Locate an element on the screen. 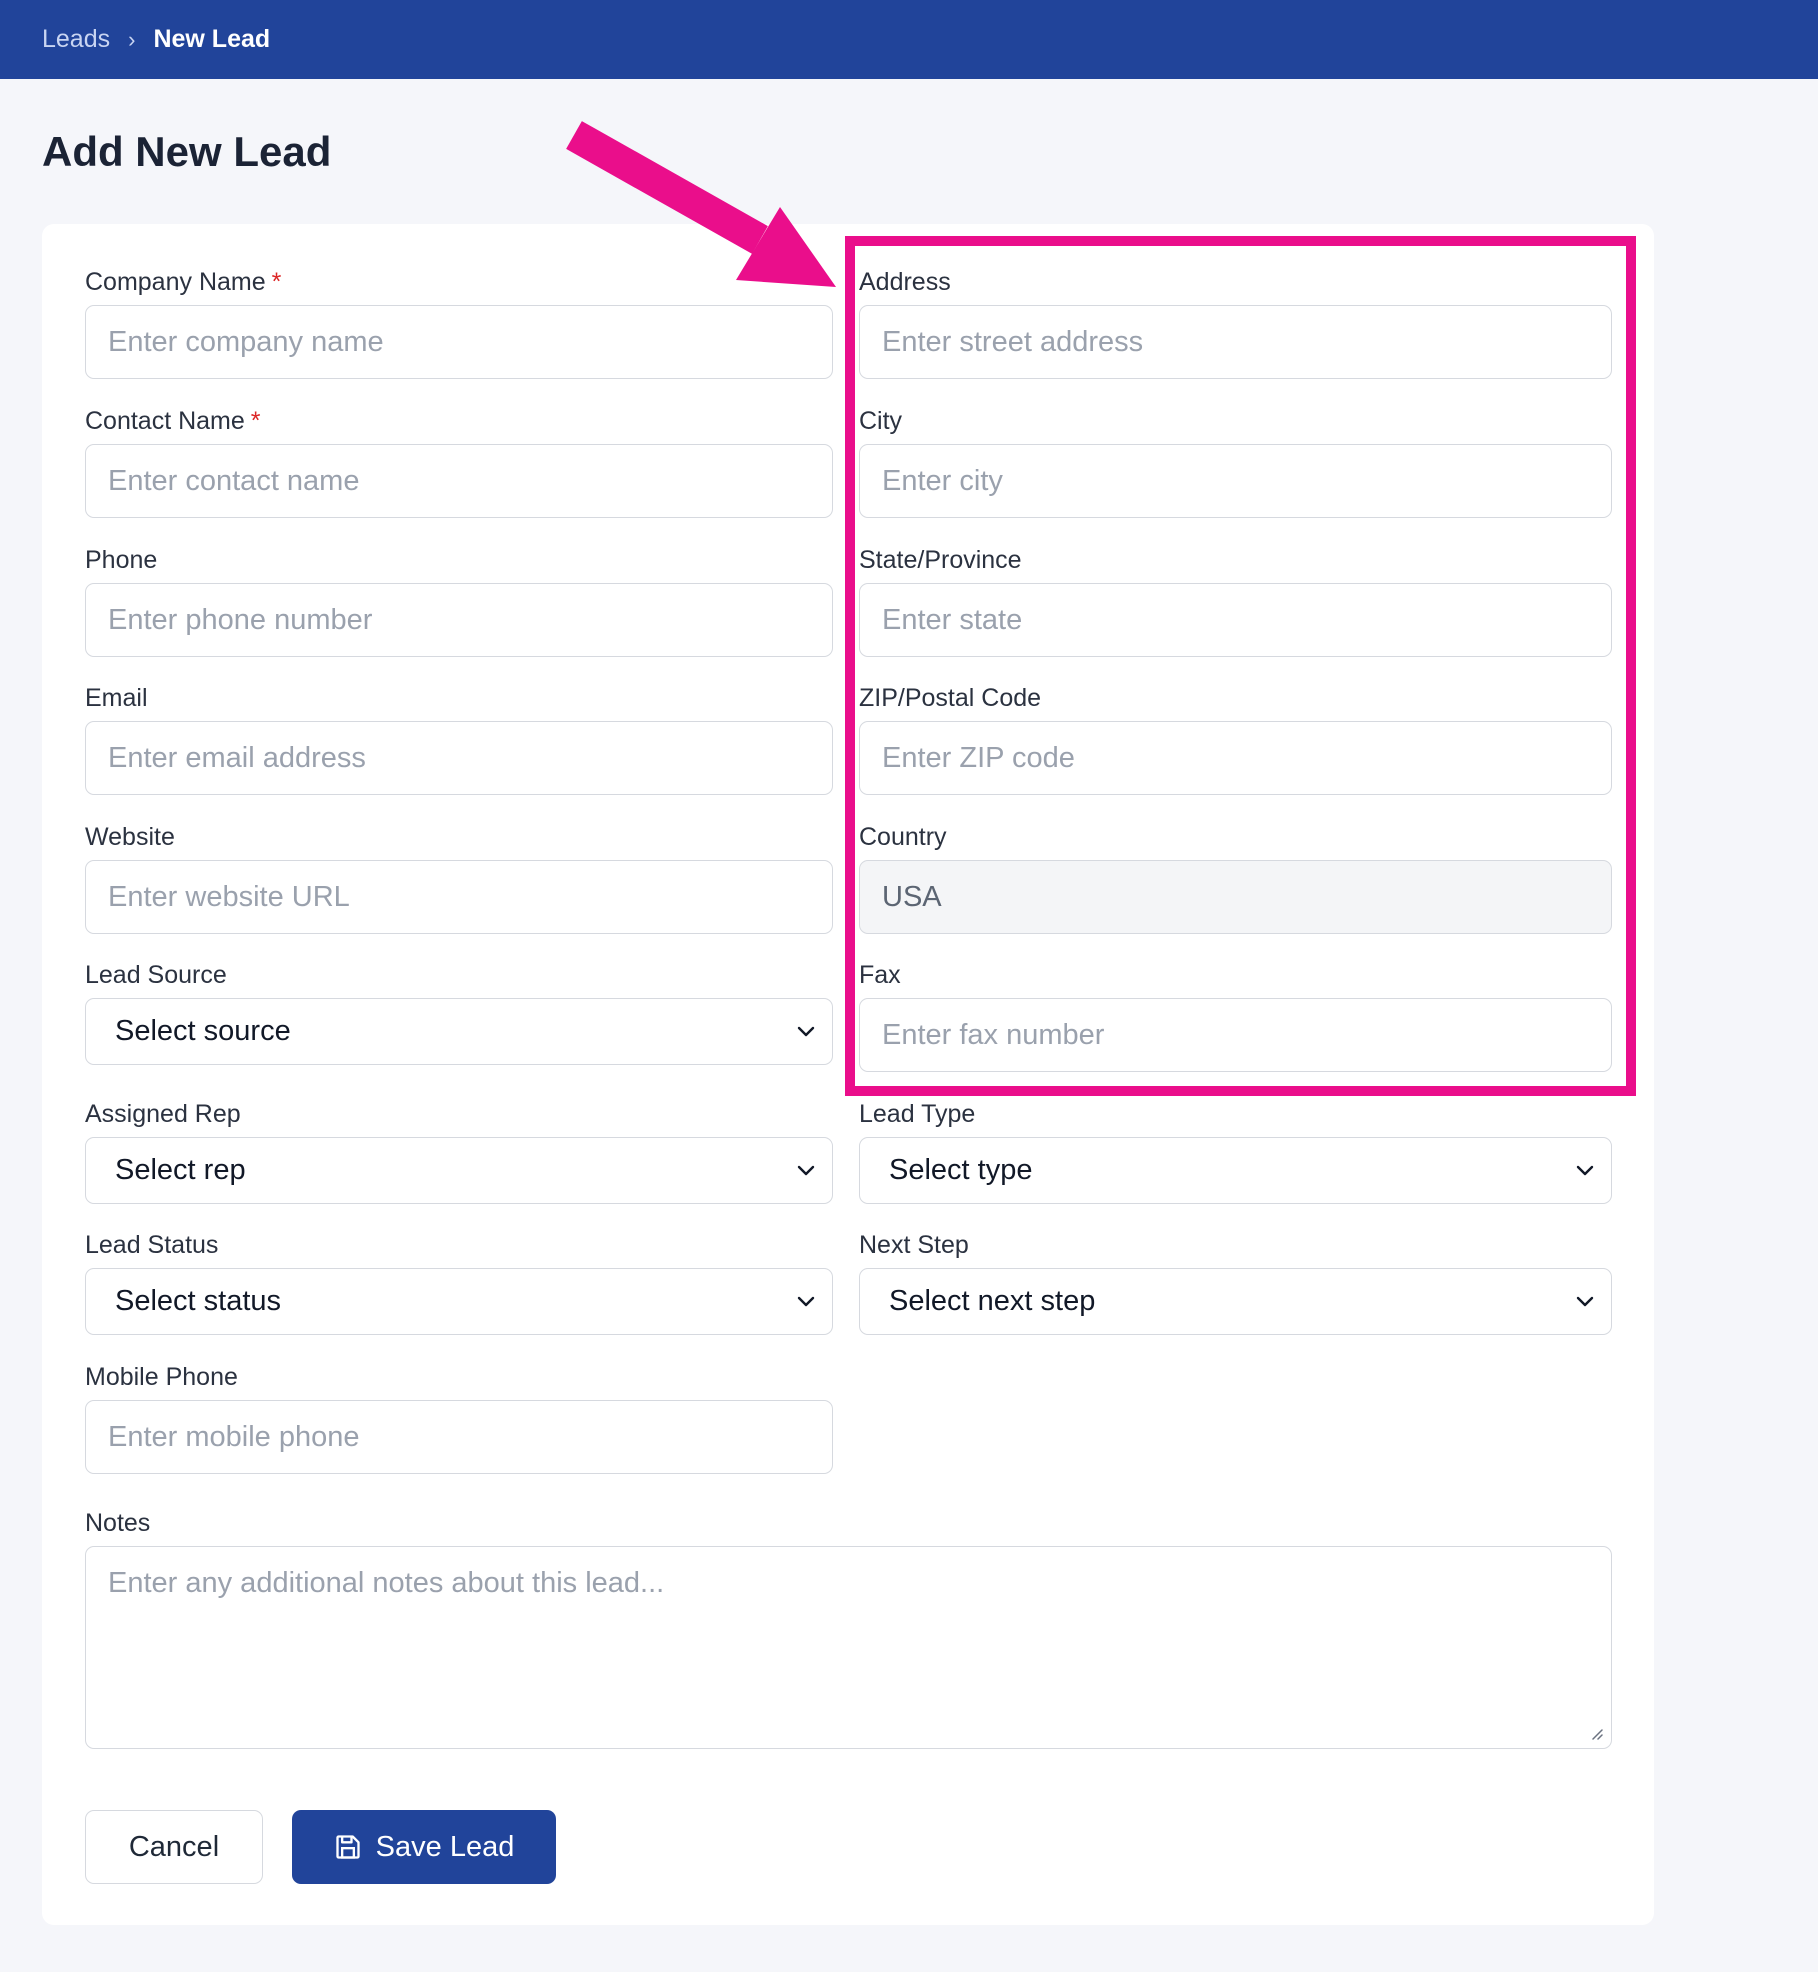 The height and width of the screenshot is (1972, 1818). contact-name-input: Enter contact name is located at coordinates (459, 481).